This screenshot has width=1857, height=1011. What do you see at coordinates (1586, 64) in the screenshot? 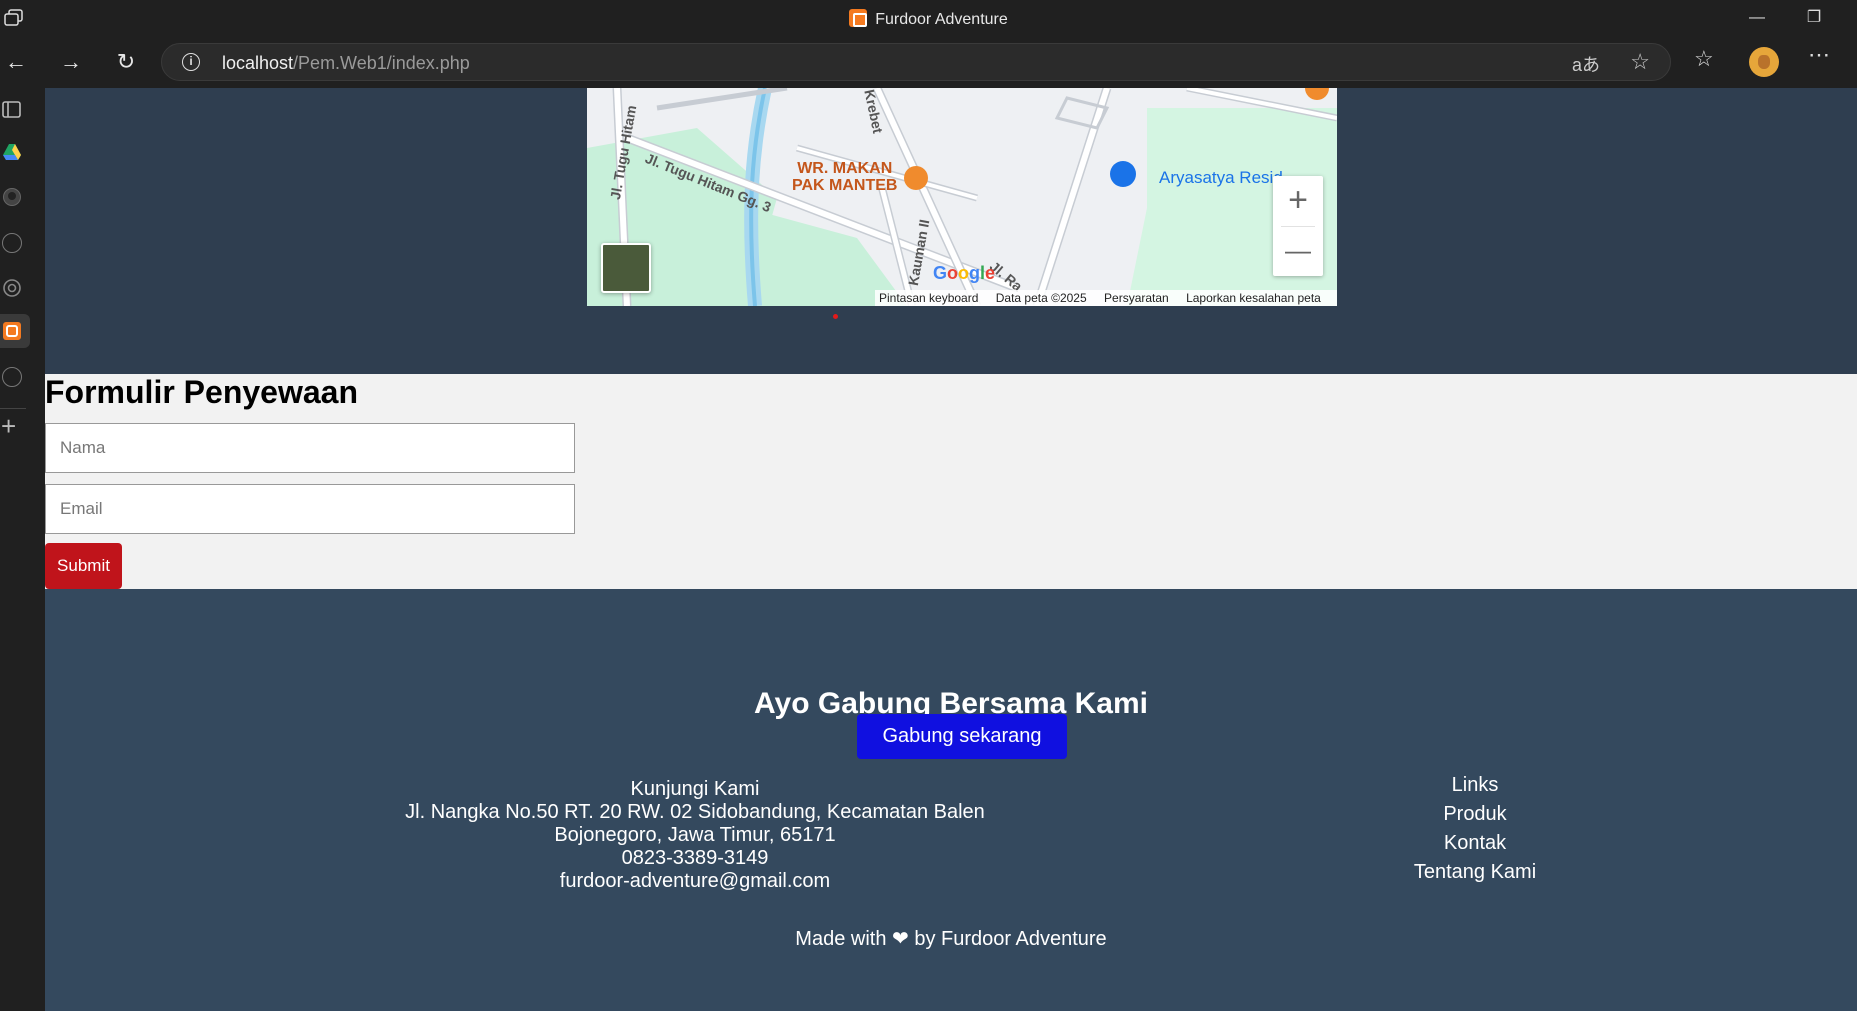
I see `read-aloud-icon: aあ` at bounding box center [1586, 64].